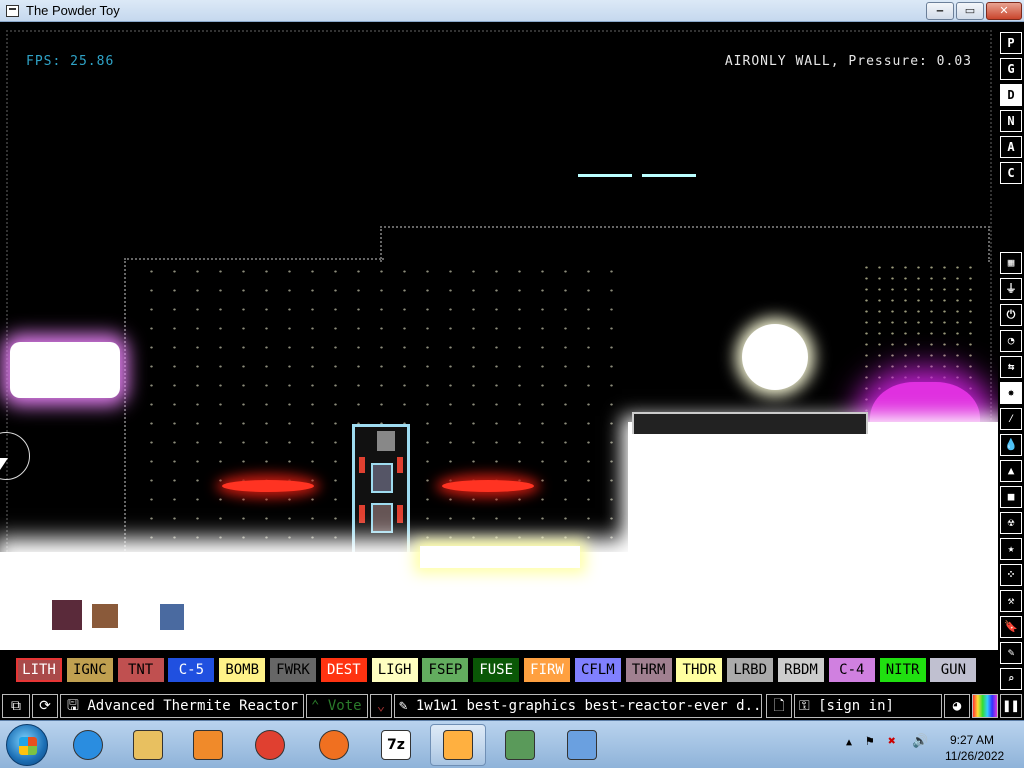 The image size is (1024, 768). I want to click on pause-button: ❚❚, so click(1011, 706).